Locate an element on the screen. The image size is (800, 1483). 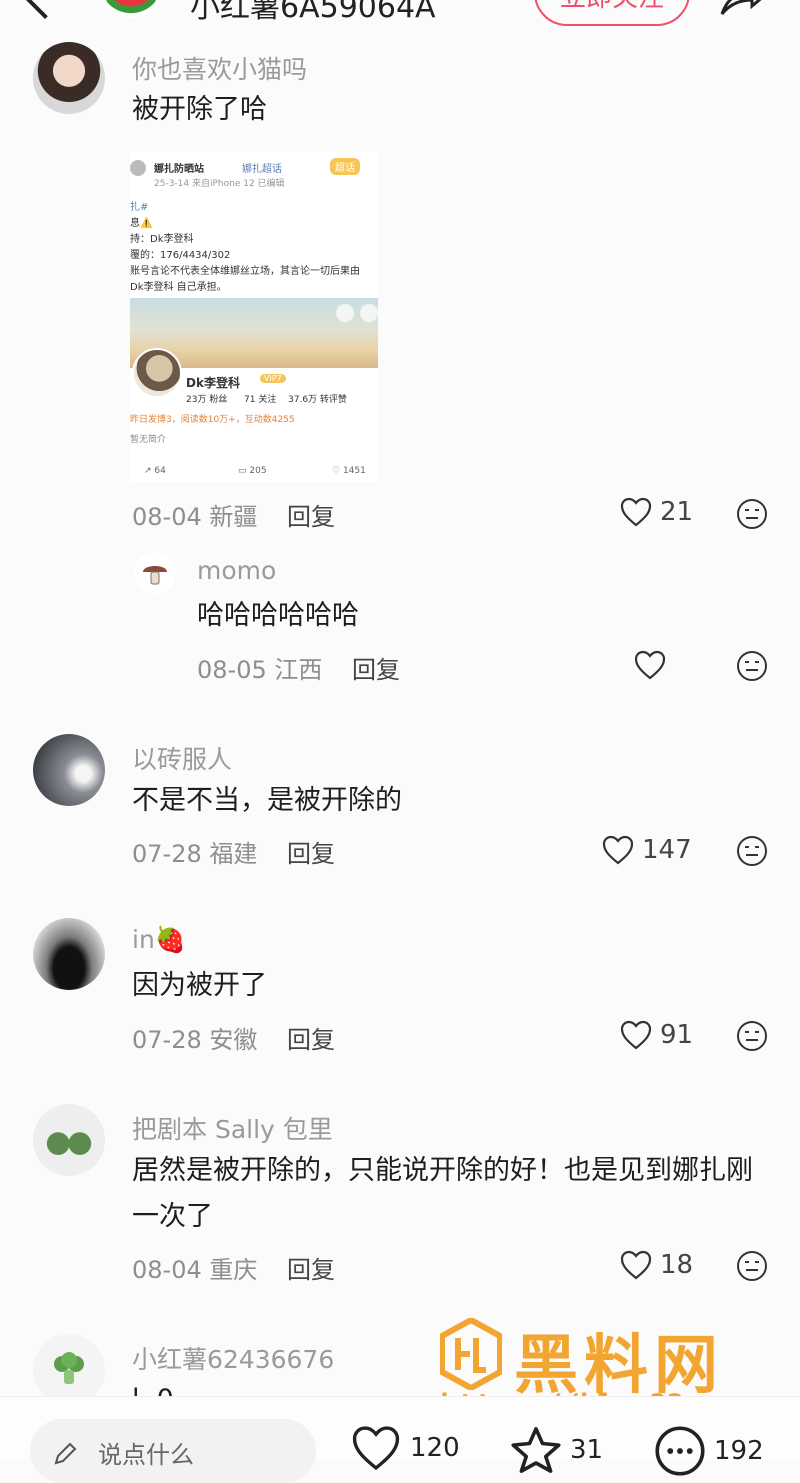
post-comment-button: 192 is located at coordinates (709, 1451).